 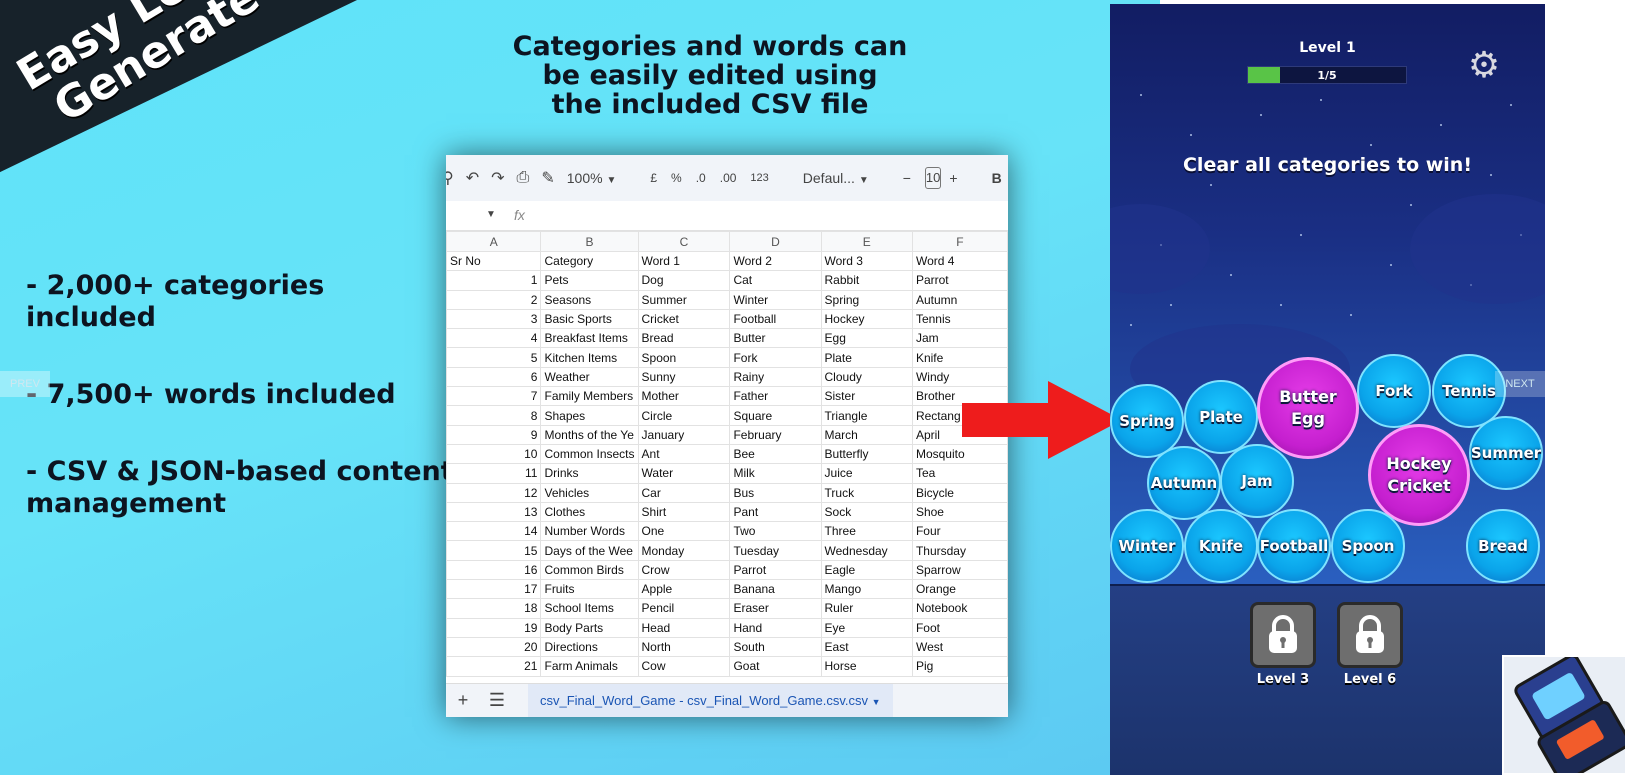 What do you see at coordinates (1394, 391) in the screenshot?
I see `word-bubble: Fork` at bounding box center [1394, 391].